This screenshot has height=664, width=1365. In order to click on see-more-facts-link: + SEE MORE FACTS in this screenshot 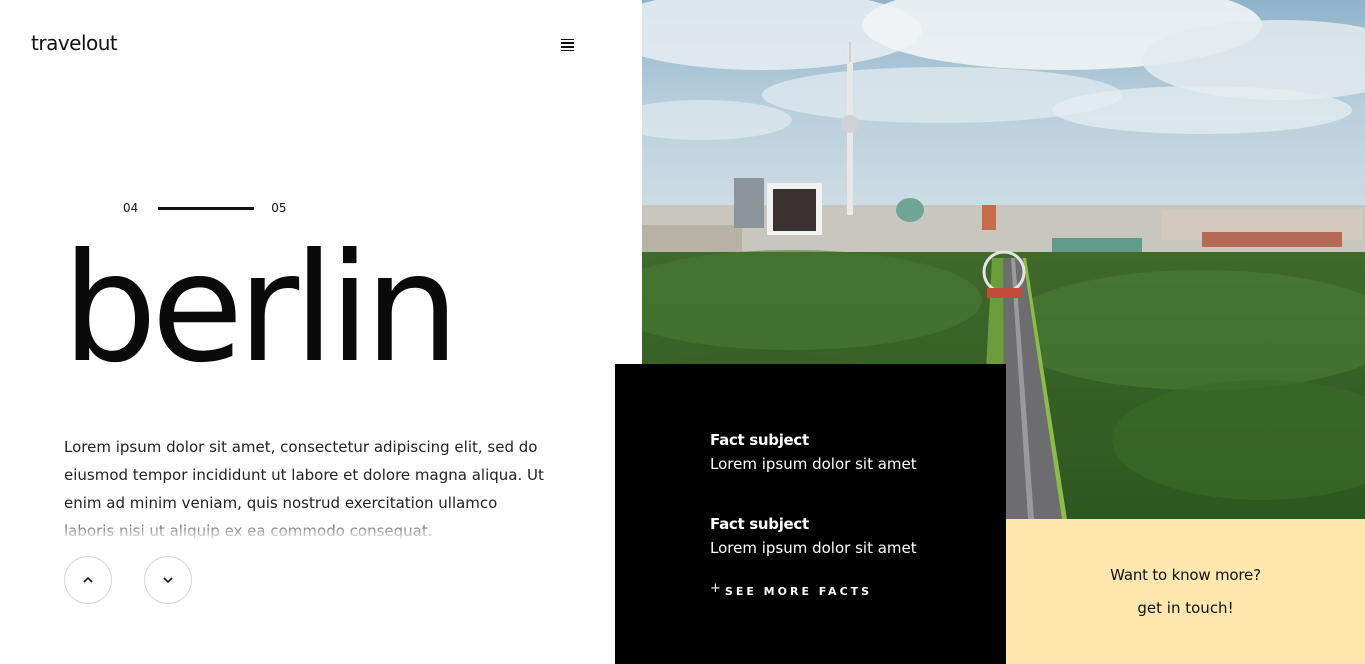, I will do `click(791, 590)`.